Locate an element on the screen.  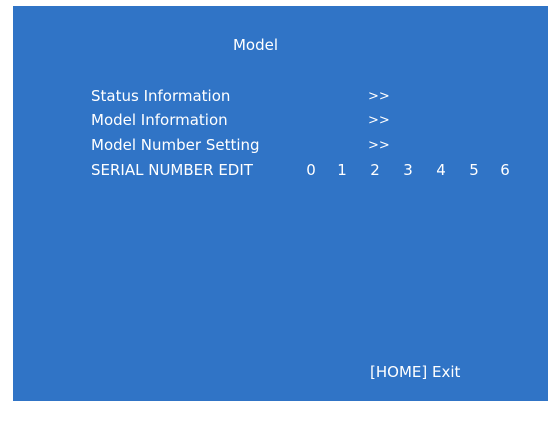
menu-item-model-number-setting: Model Number Setting is located at coordinates (175, 145).